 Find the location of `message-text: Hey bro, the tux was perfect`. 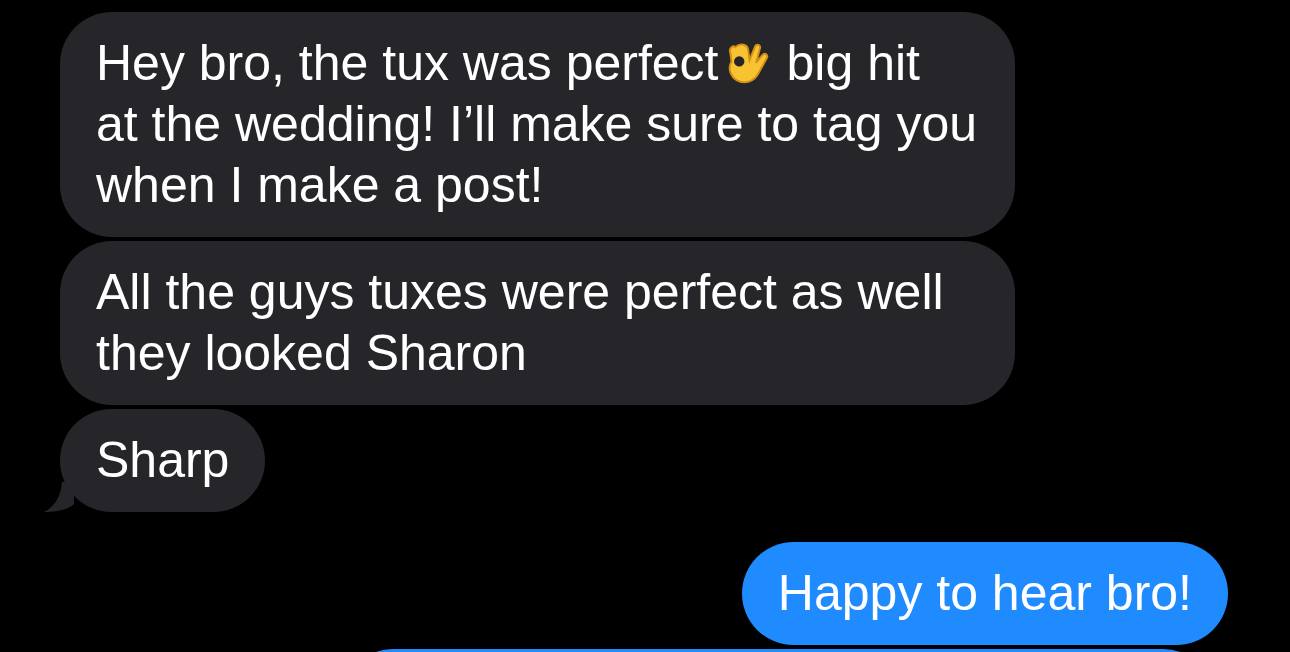

message-text: Hey bro, the tux was perfect is located at coordinates (407, 63).